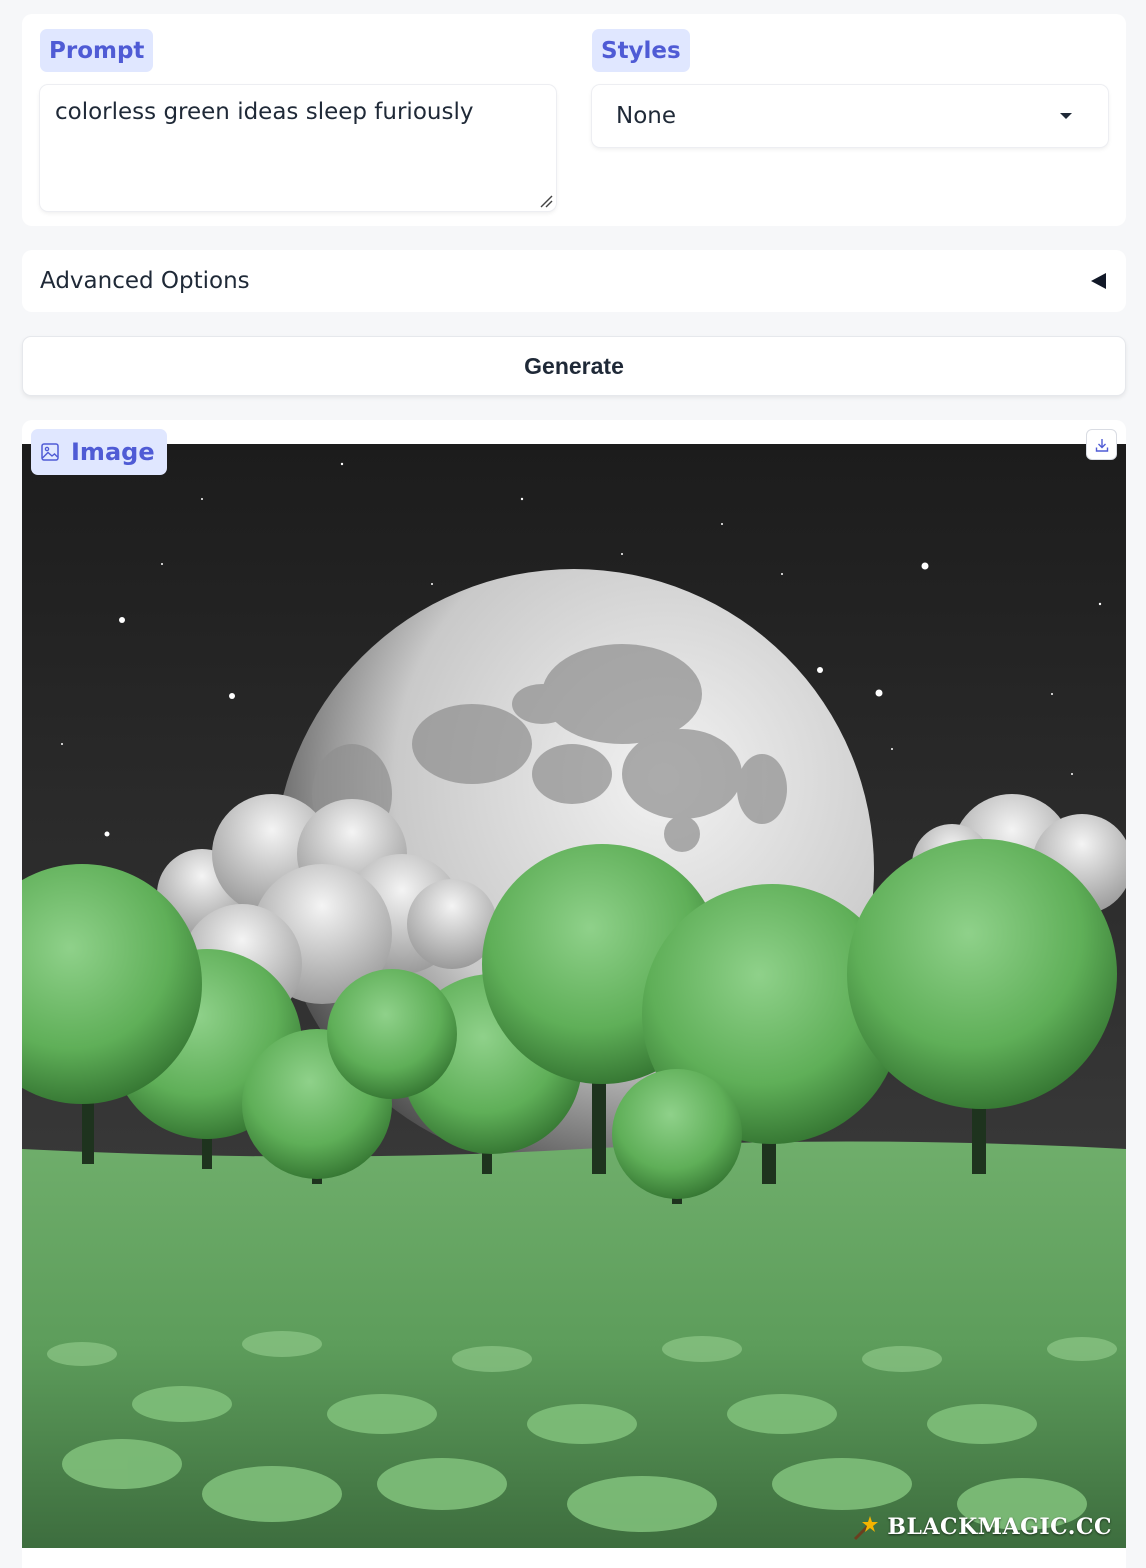 This screenshot has width=1146, height=1568. What do you see at coordinates (264, 112) in the screenshot?
I see `prompt-text: colorless green ideas sleep furiously` at bounding box center [264, 112].